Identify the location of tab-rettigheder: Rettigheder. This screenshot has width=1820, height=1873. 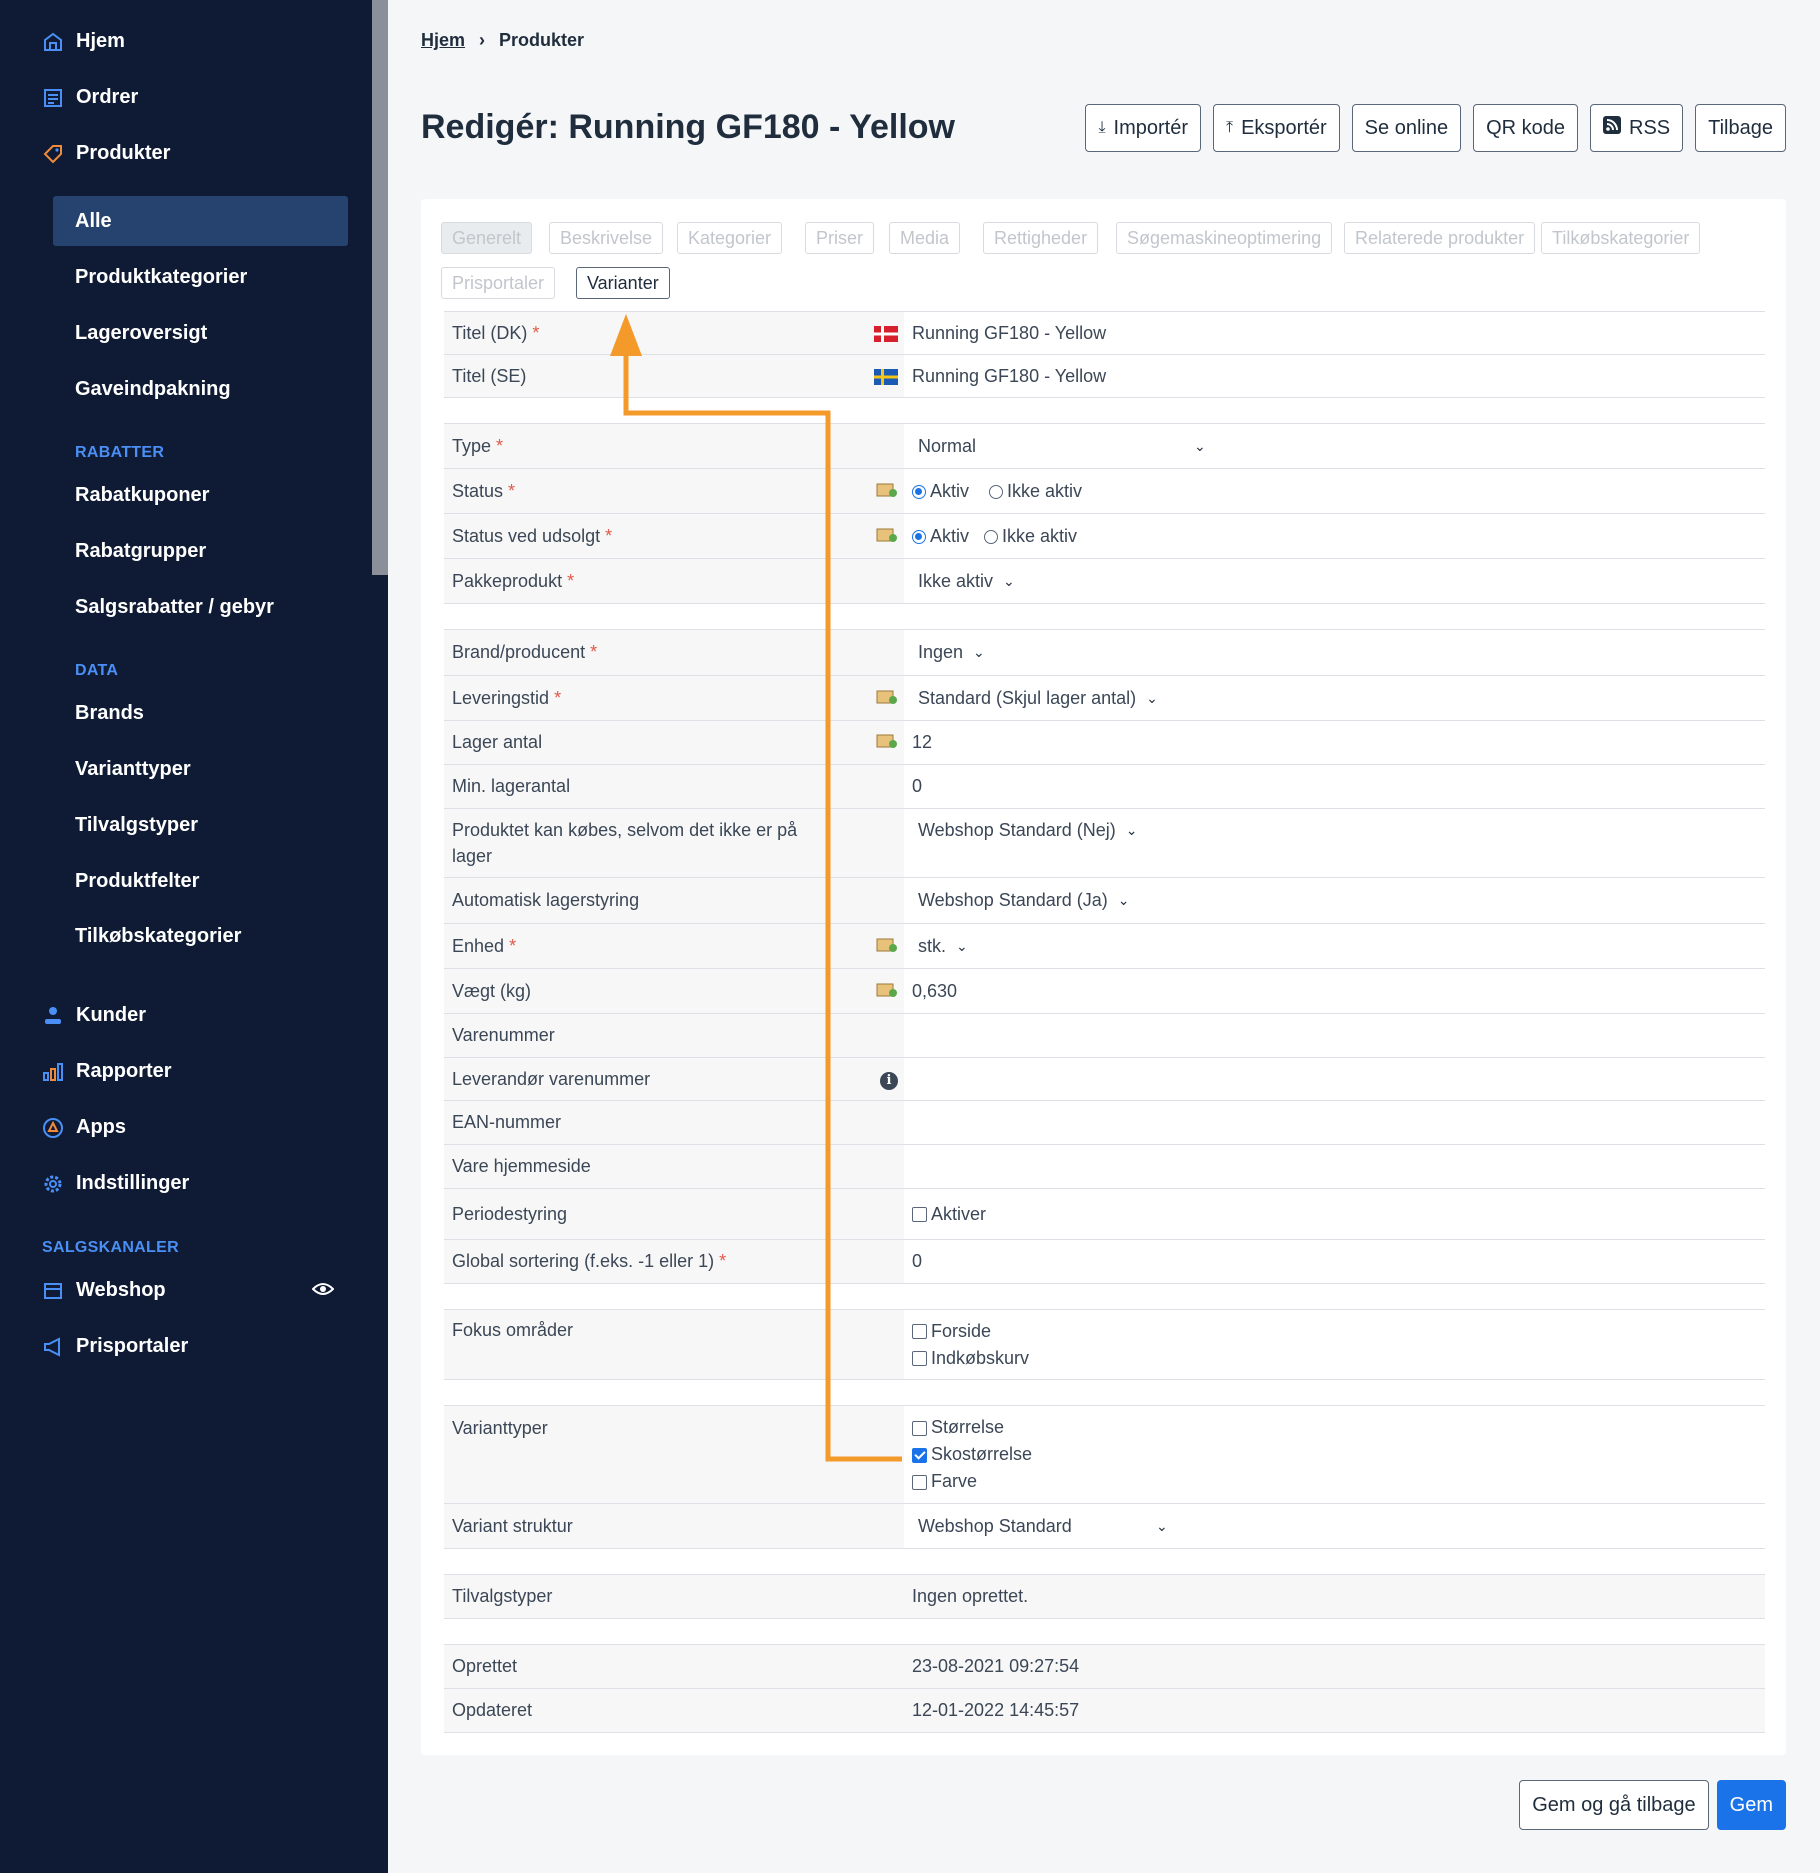
(1041, 238).